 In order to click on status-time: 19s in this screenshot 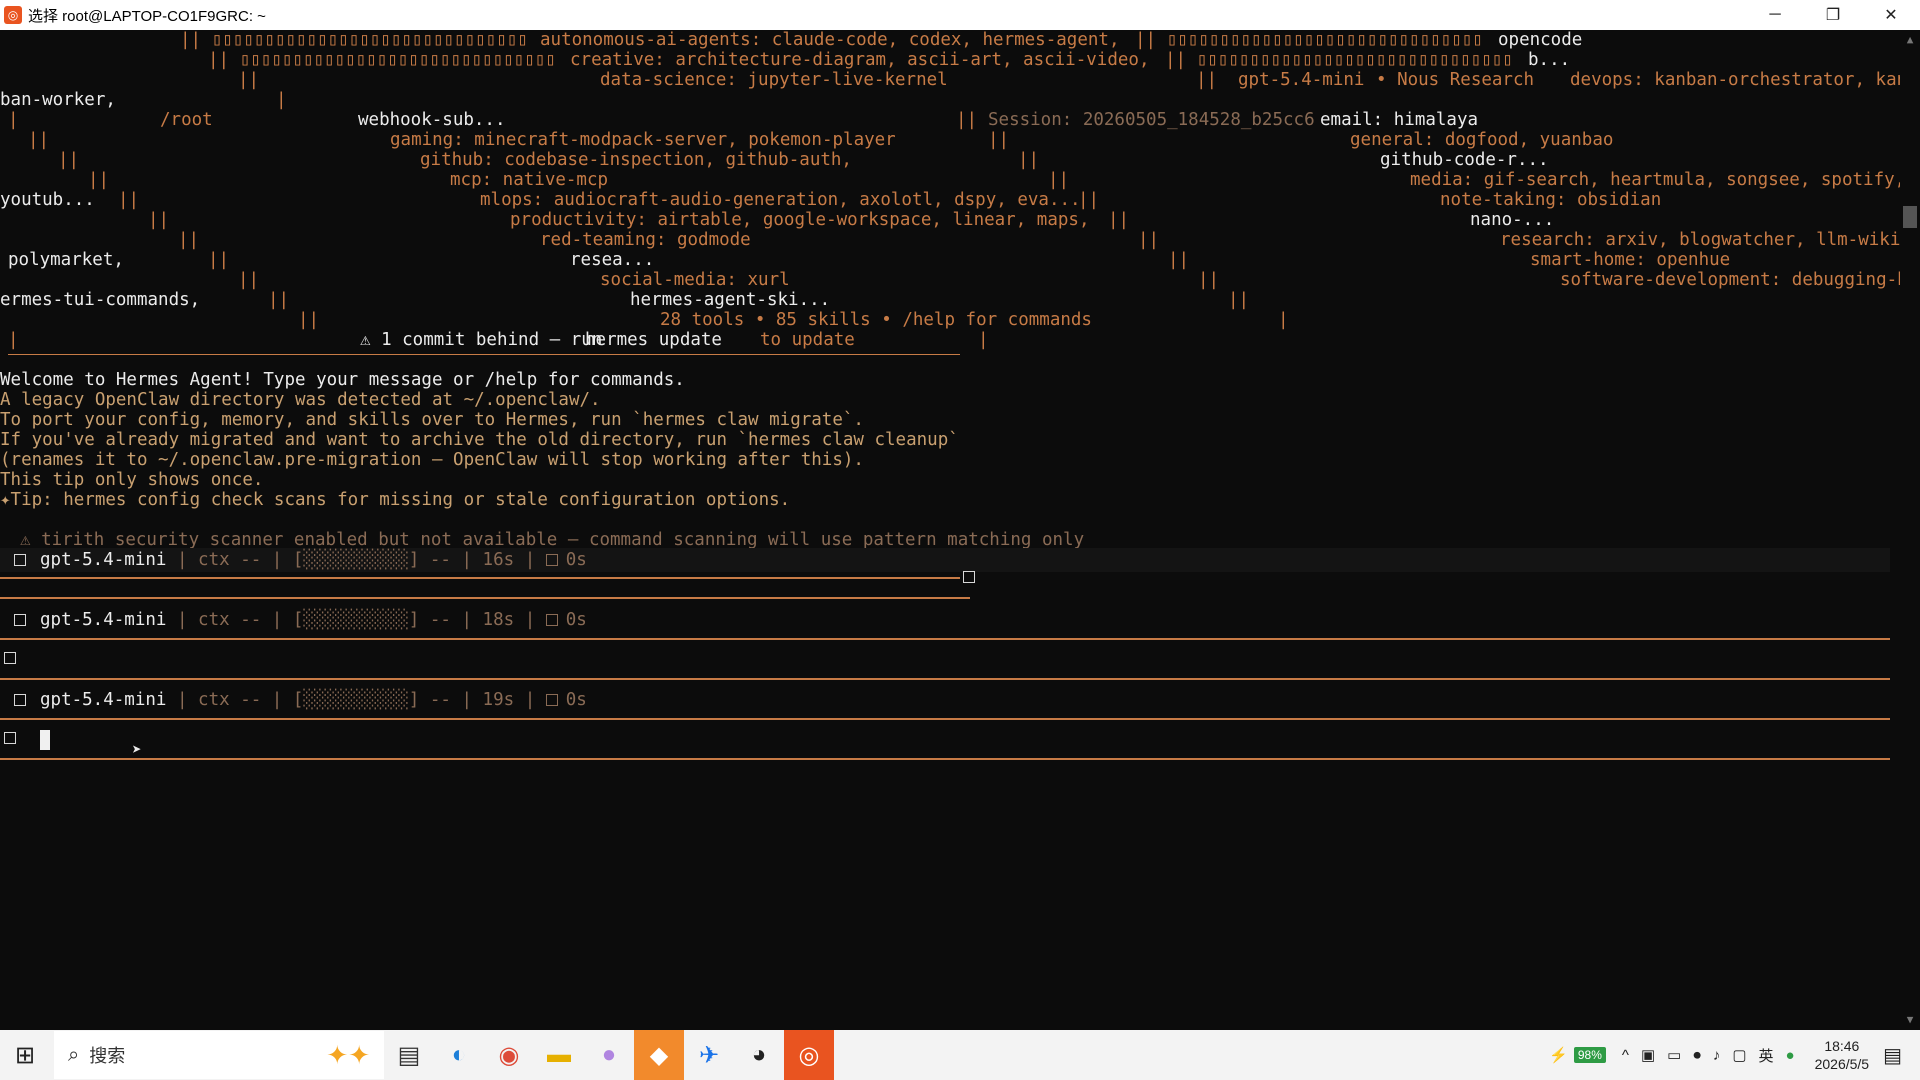, I will do `click(498, 700)`.